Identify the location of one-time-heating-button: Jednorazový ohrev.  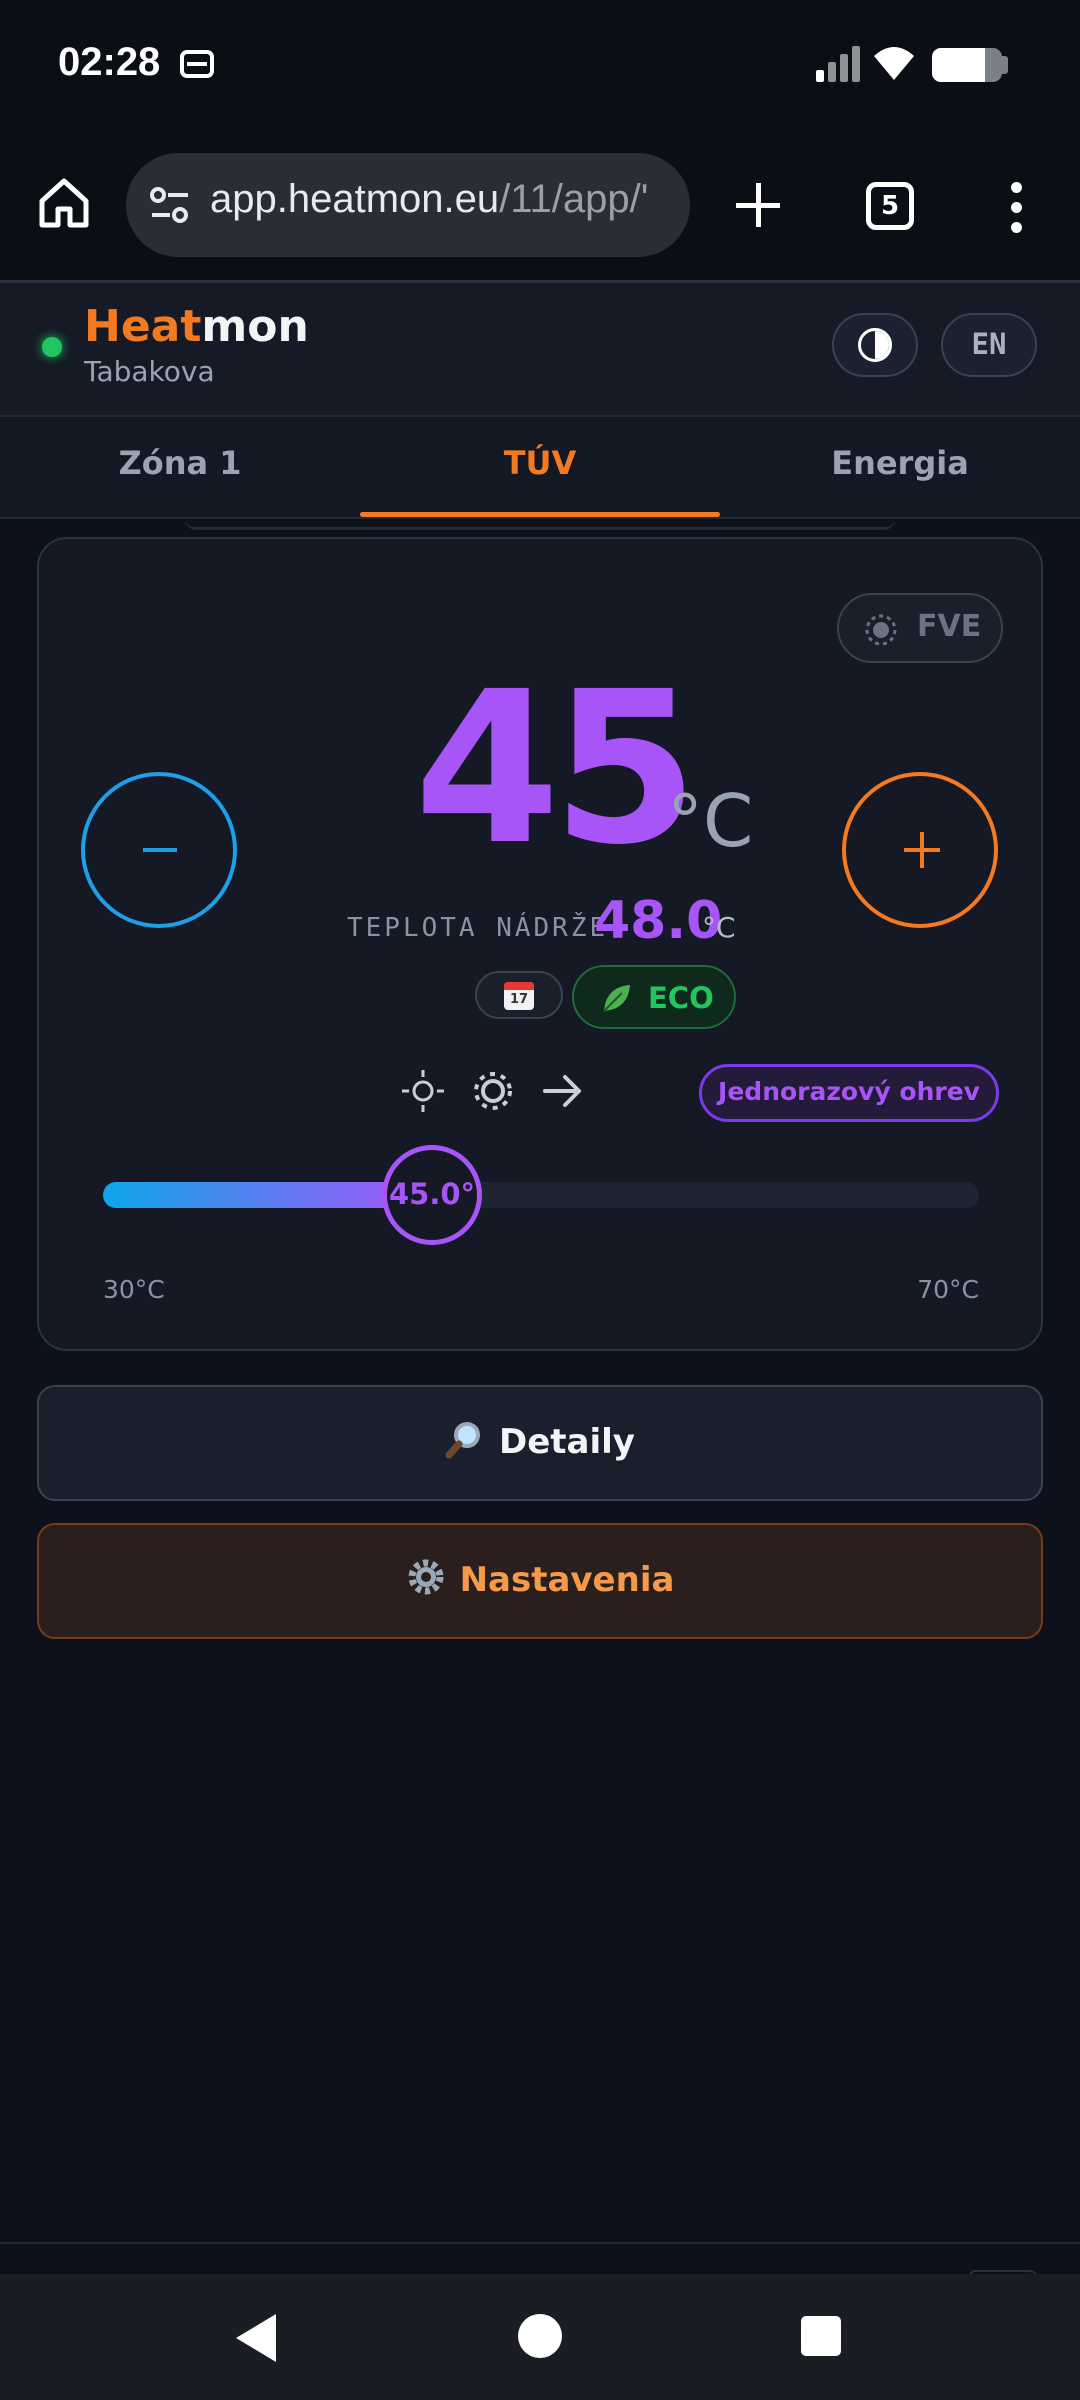
(849, 1093).